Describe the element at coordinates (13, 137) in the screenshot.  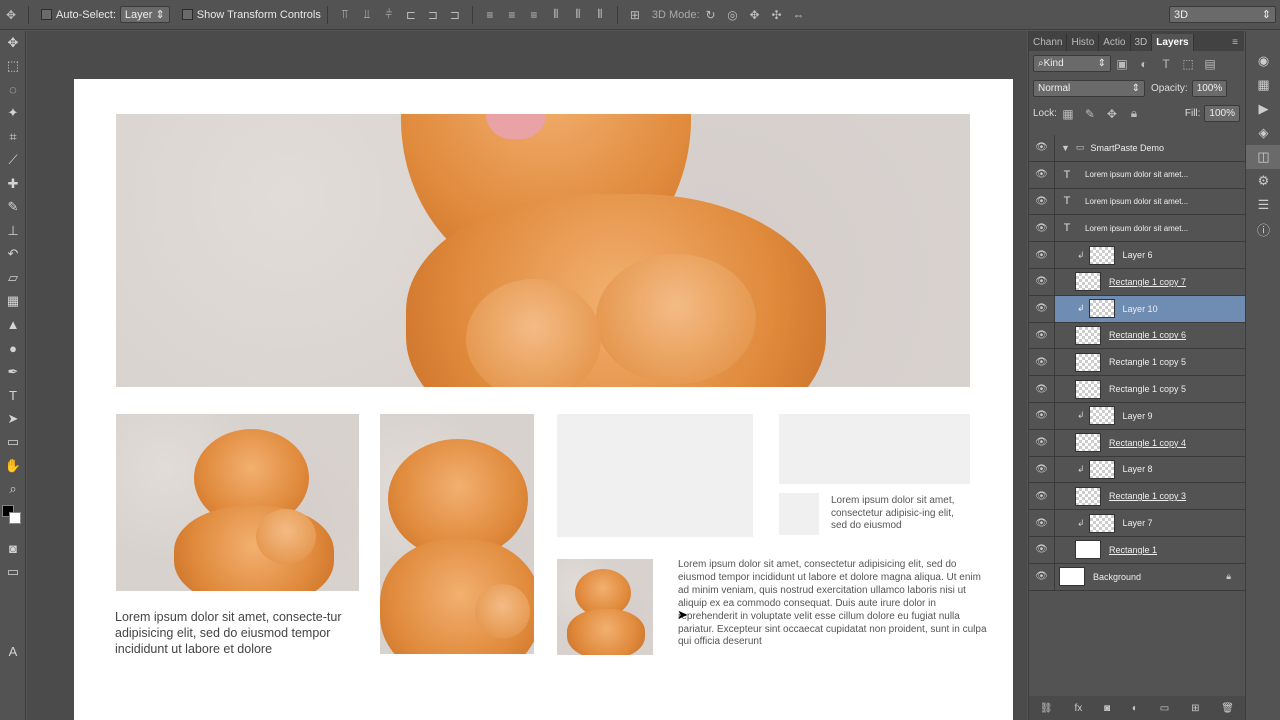
I see `crop-tool-icon: ⌗` at that location.